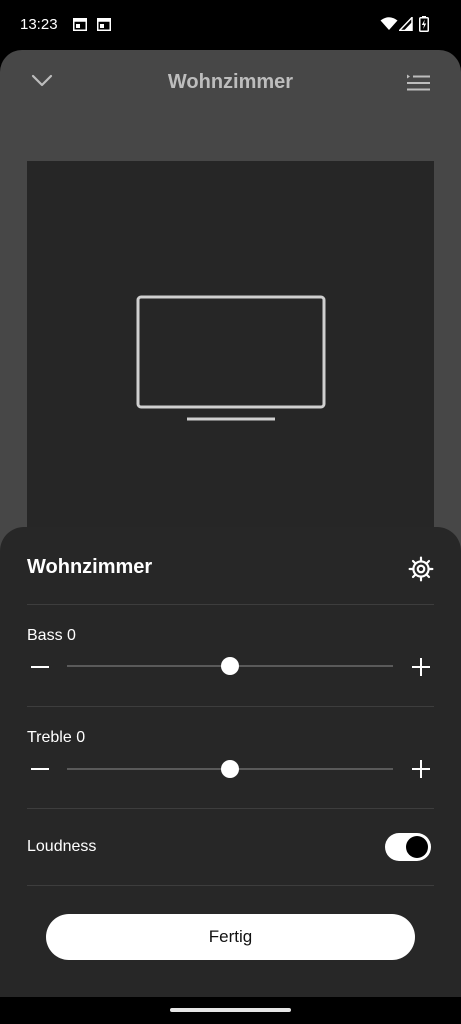 This screenshot has width=461, height=1024. I want to click on bass-decrease-icon, so click(40, 667).